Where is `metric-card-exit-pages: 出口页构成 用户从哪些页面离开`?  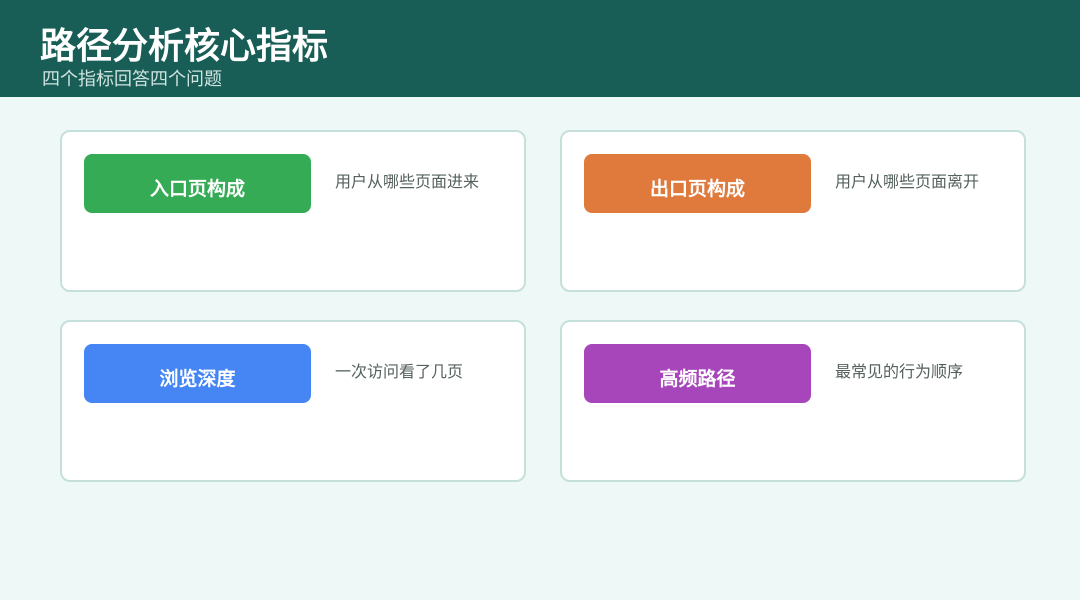 metric-card-exit-pages: 出口页构成 用户从哪些页面离开 is located at coordinates (793, 211).